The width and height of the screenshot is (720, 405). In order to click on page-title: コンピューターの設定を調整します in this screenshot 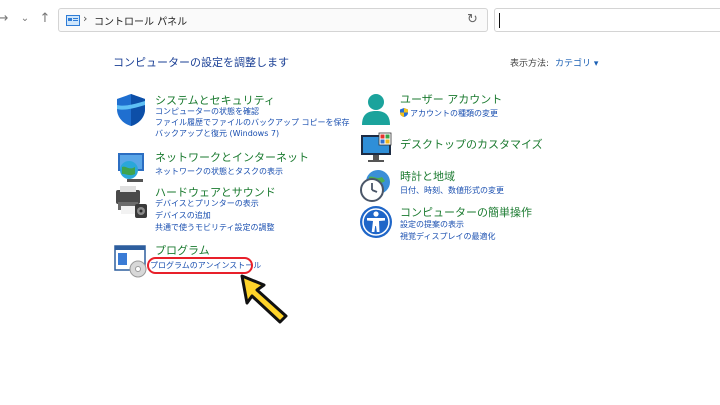, I will do `click(201, 62)`.